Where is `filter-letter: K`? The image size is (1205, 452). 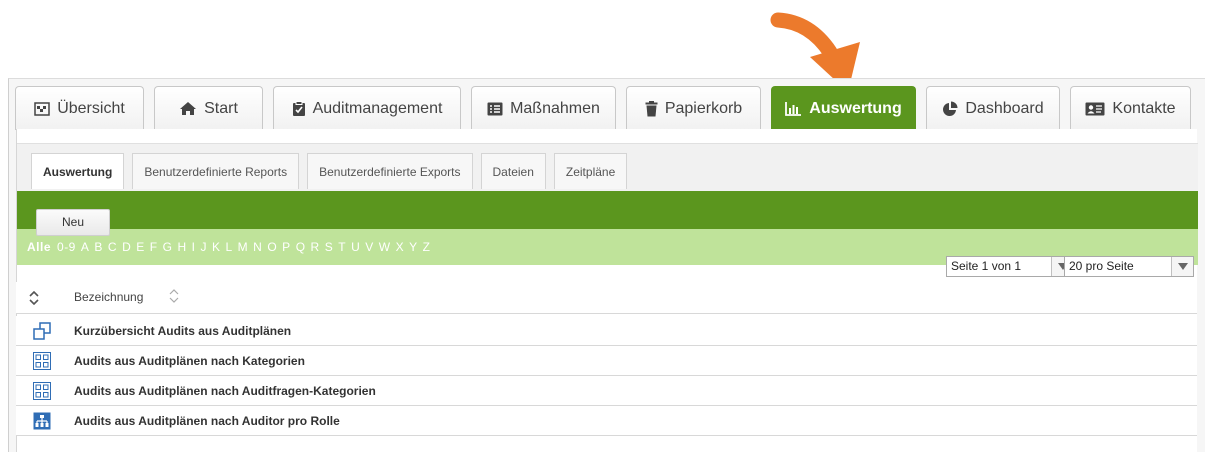
filter-letter: K is located at coordinates (216, 247).